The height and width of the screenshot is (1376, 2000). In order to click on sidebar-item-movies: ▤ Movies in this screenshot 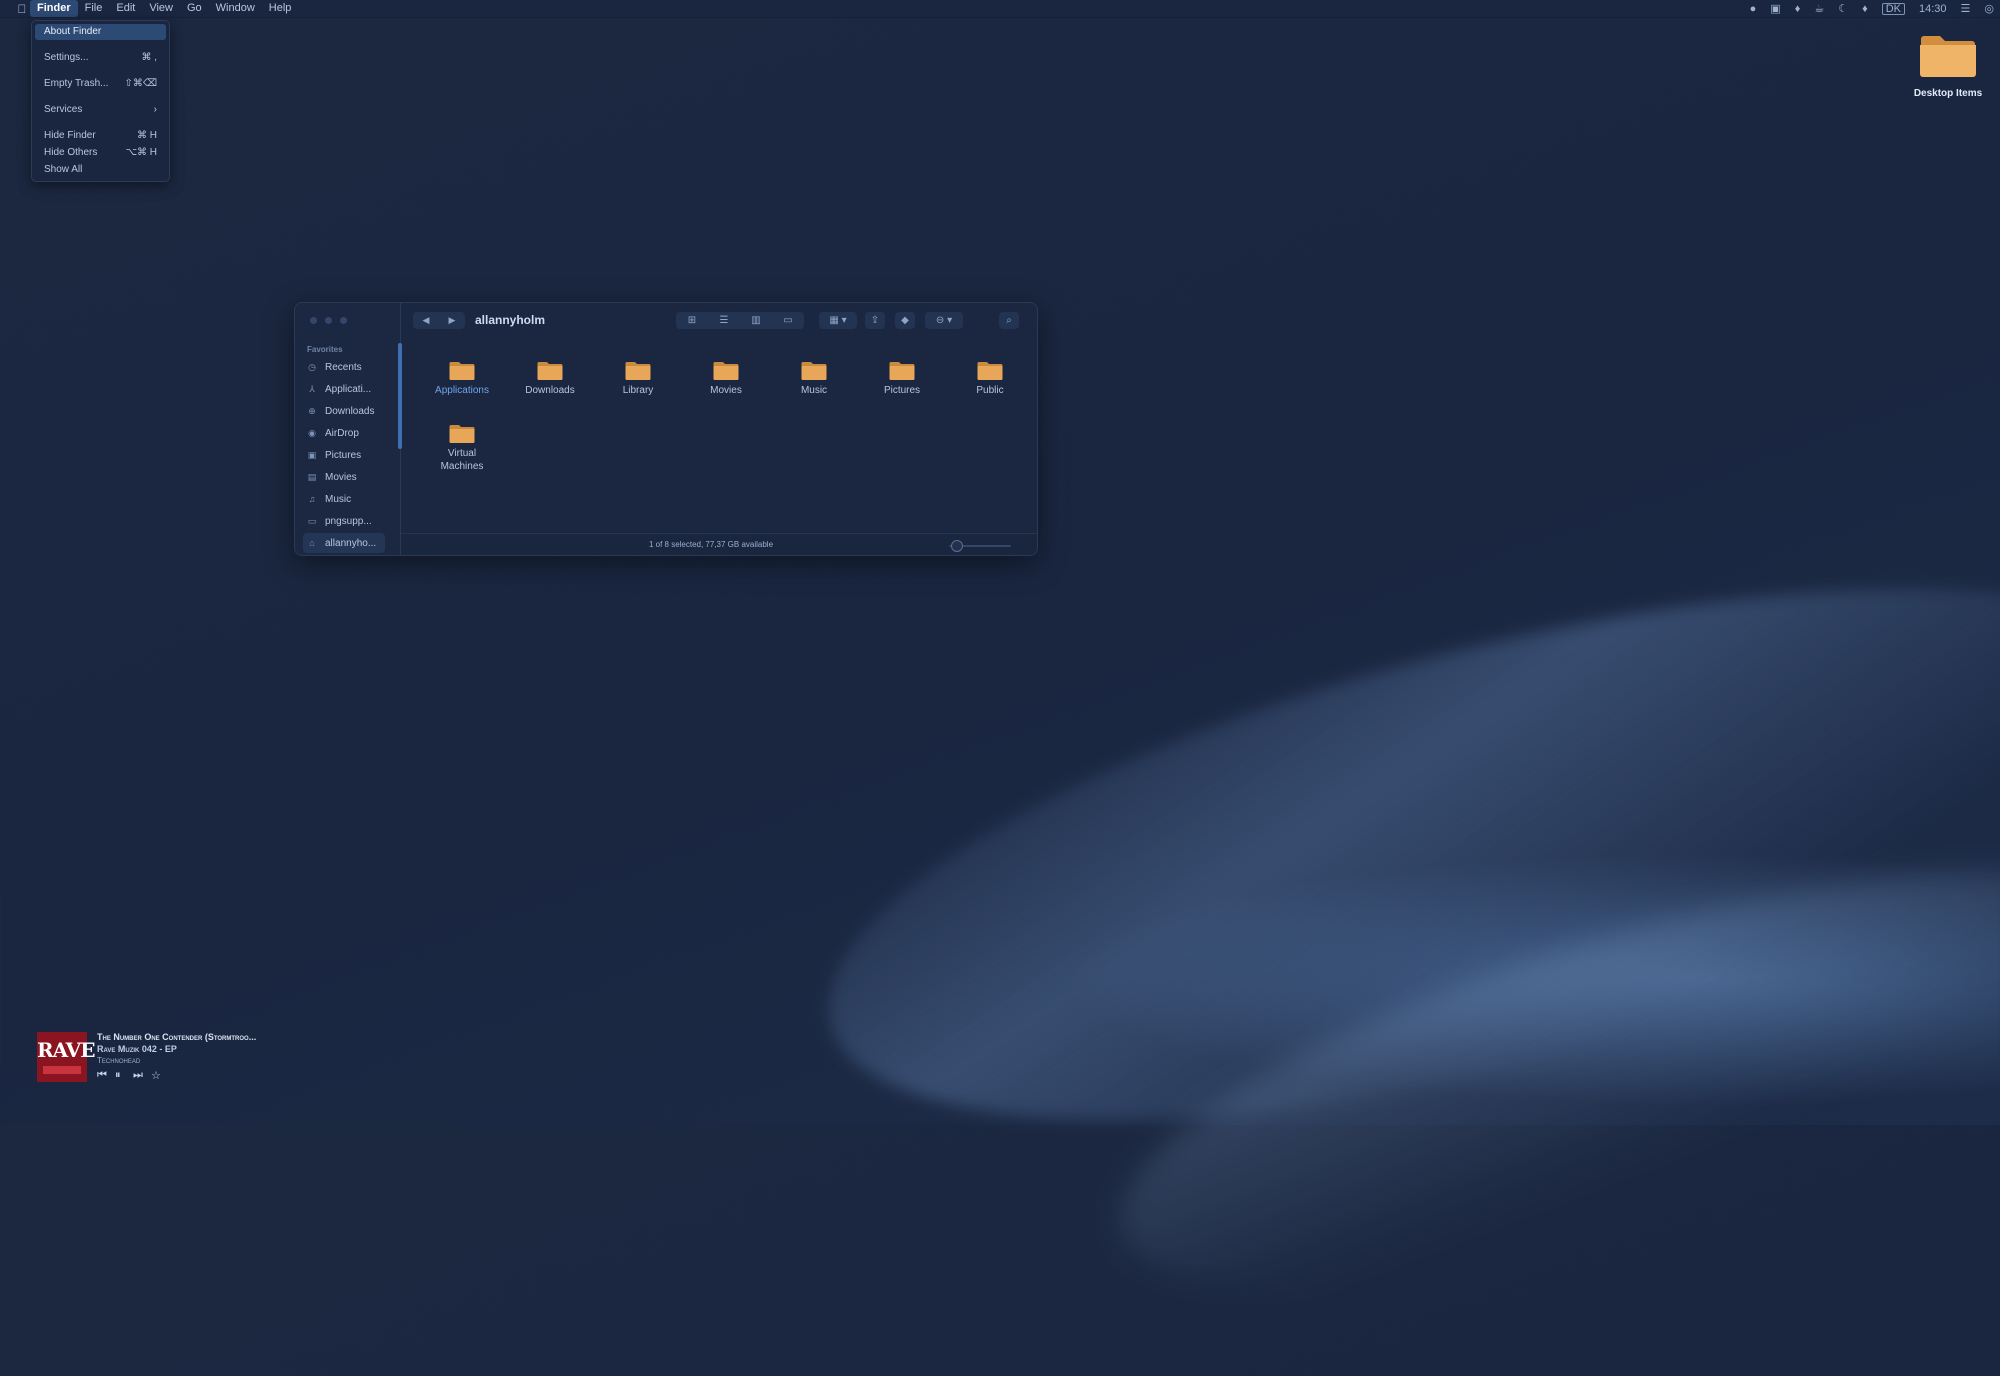, I will do `click(344, 477)`.